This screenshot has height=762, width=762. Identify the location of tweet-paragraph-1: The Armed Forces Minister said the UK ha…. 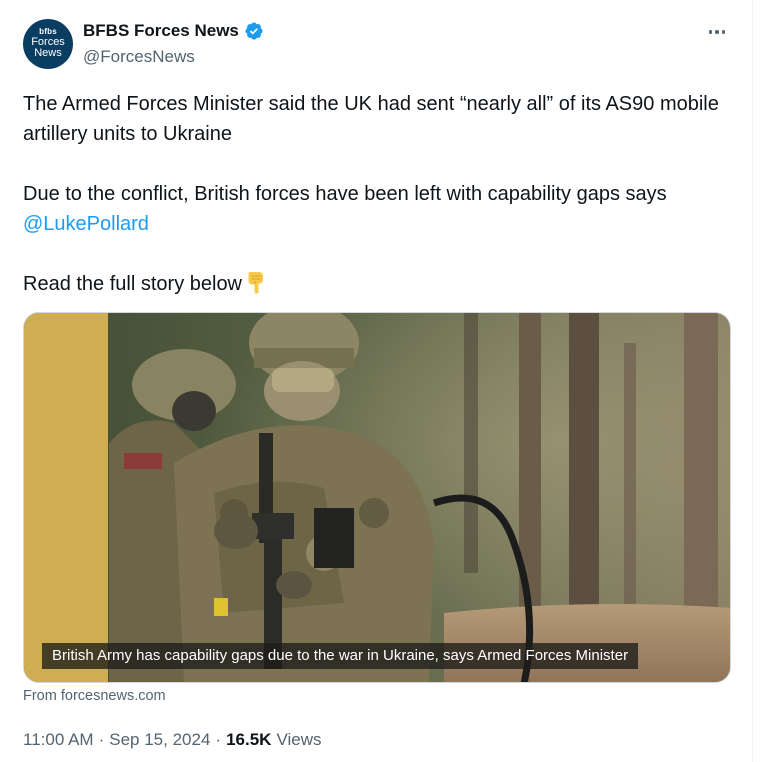
(371, 119).